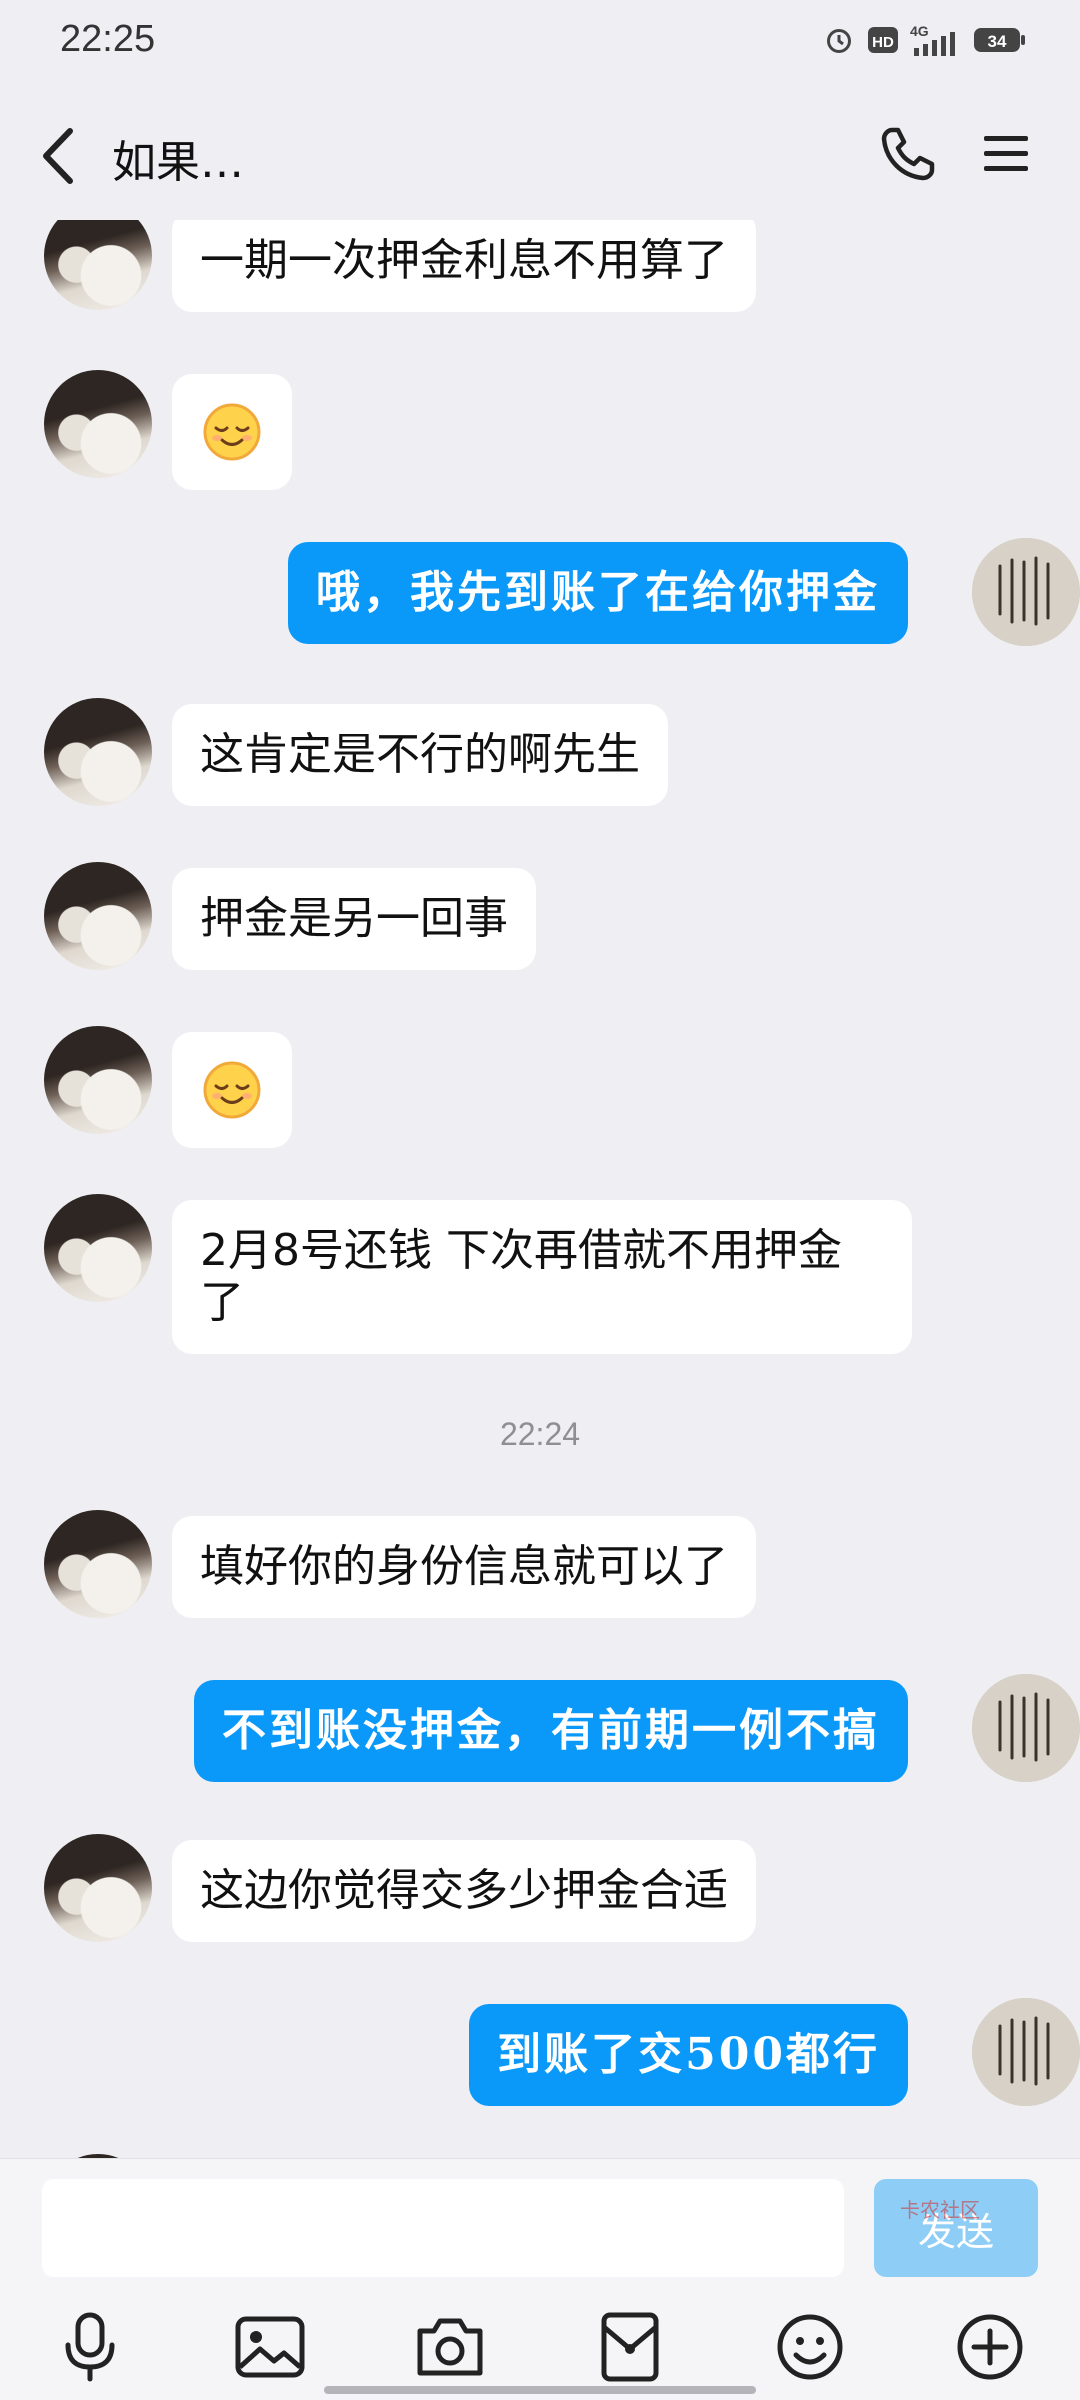  Describe the element at coordinates (919, 31) in the screenshot. I see `network-type: 4G` at that location.